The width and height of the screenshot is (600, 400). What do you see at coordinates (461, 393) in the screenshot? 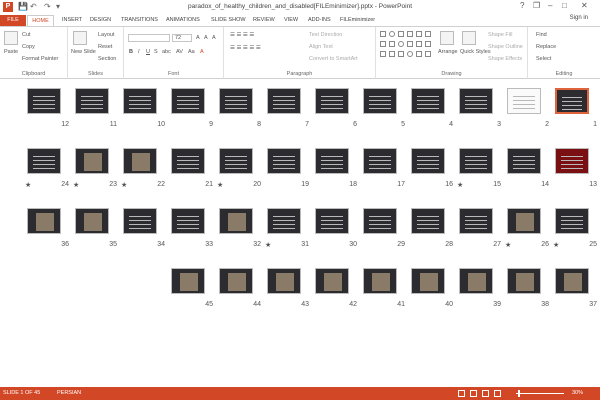
I see `normal-view-icon` at bounding box center [461, 393].